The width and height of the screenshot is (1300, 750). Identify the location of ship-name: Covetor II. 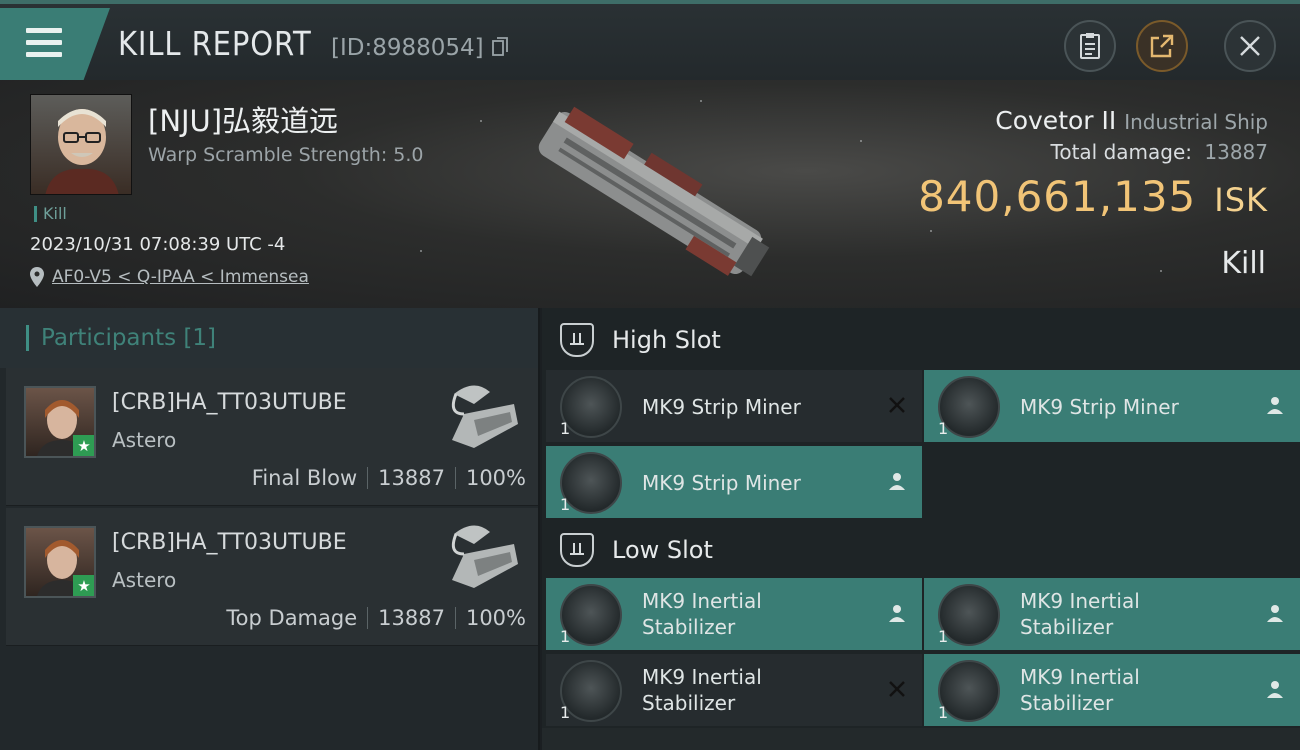
(1055, 120).